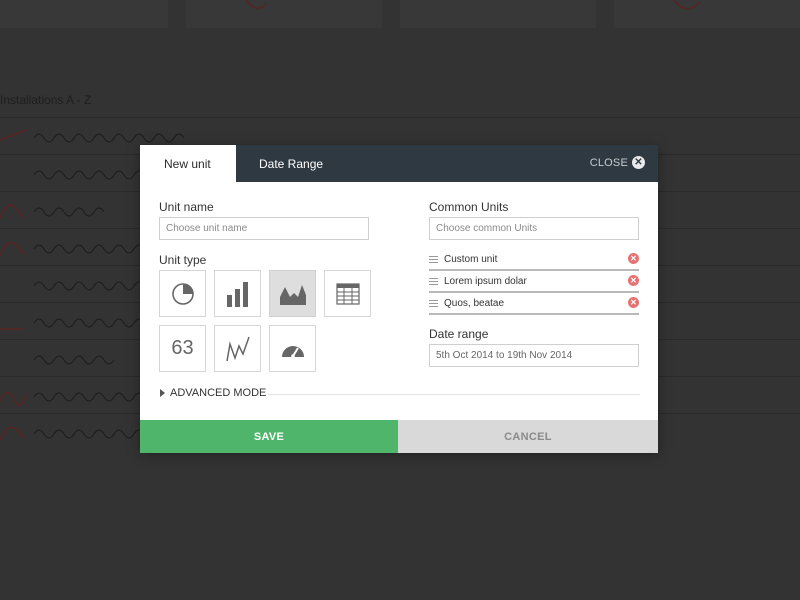 Image resolution: width=800 pixels, height=600 pixels. I want to click on date-range-input, so click(534, 355).